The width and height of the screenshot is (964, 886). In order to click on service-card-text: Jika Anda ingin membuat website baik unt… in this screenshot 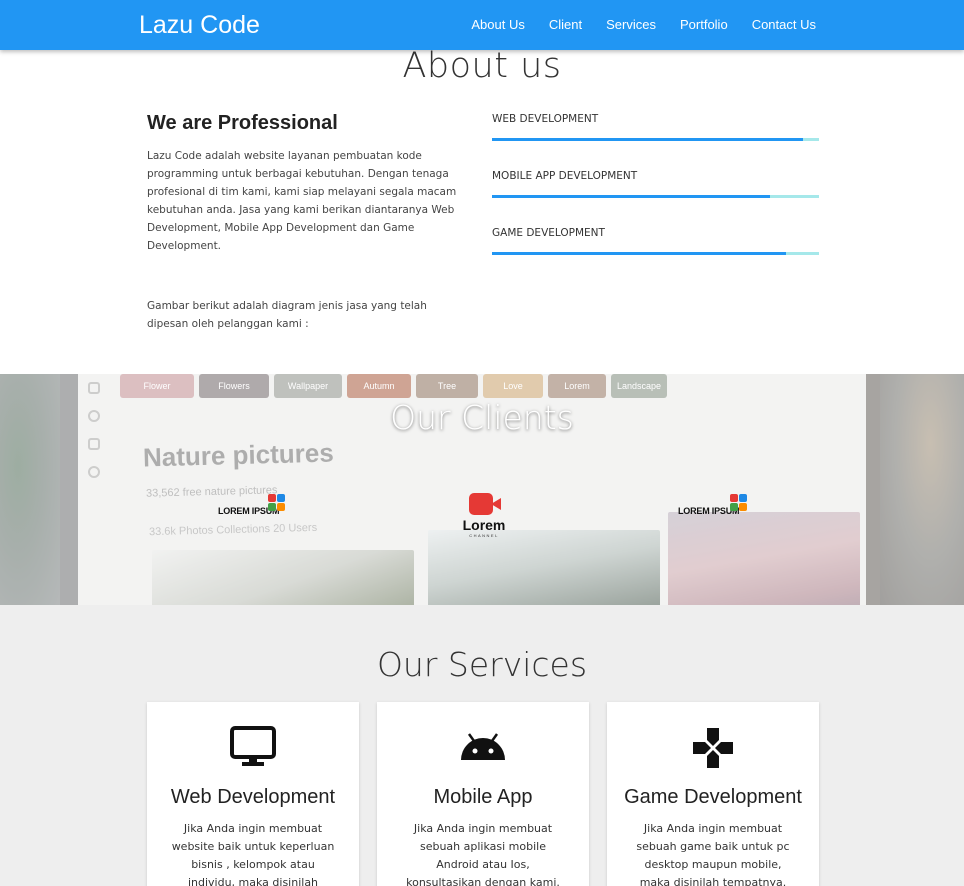, I will do `click(253, 854)`.